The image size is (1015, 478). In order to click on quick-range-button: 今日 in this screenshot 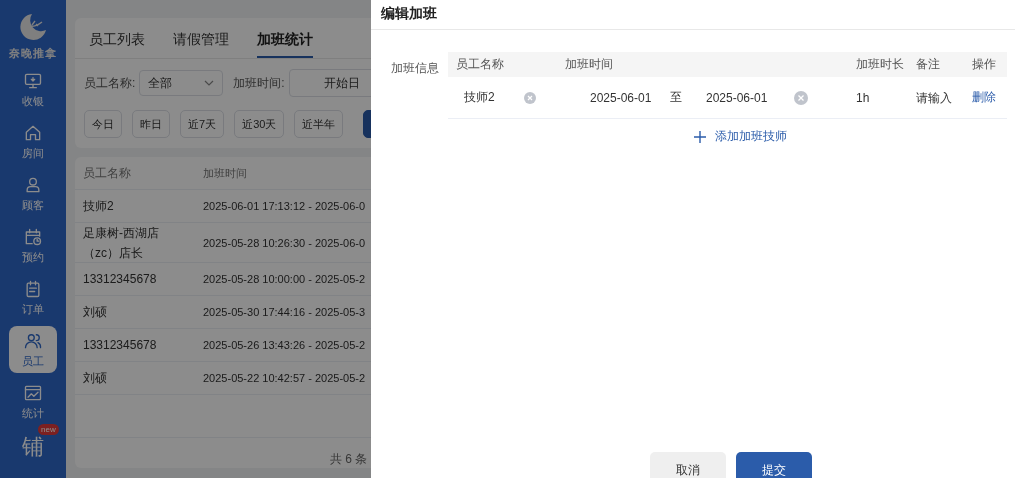, I will do `click(103, 124)`.